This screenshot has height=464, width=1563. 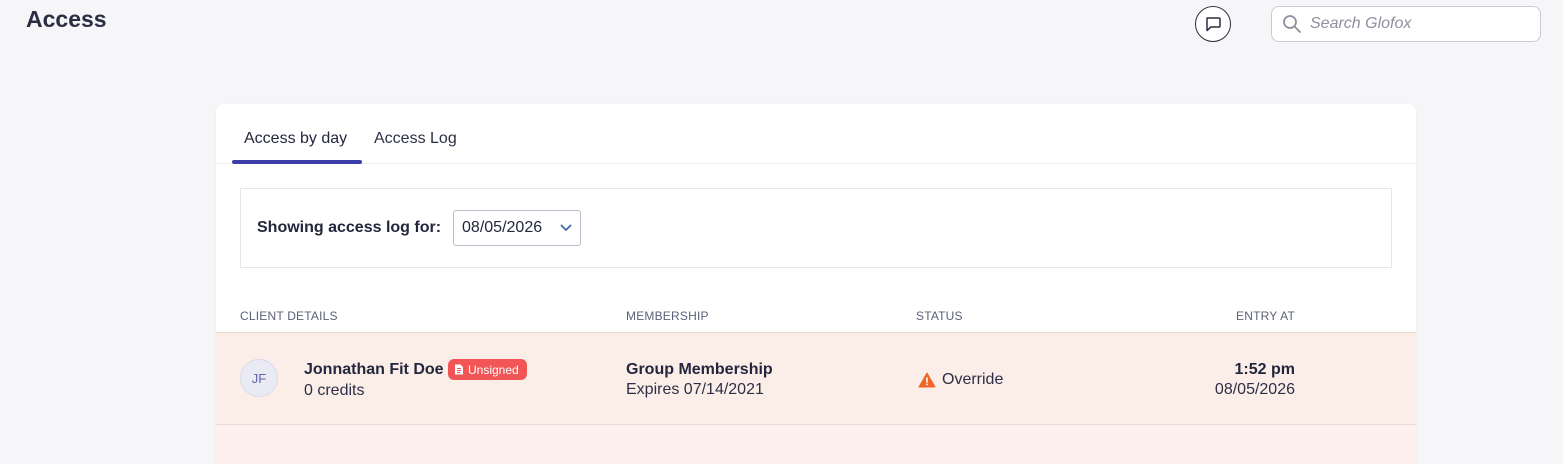 I want to click on tab-access-by-day: Access by day, so click(x=295, y=139).